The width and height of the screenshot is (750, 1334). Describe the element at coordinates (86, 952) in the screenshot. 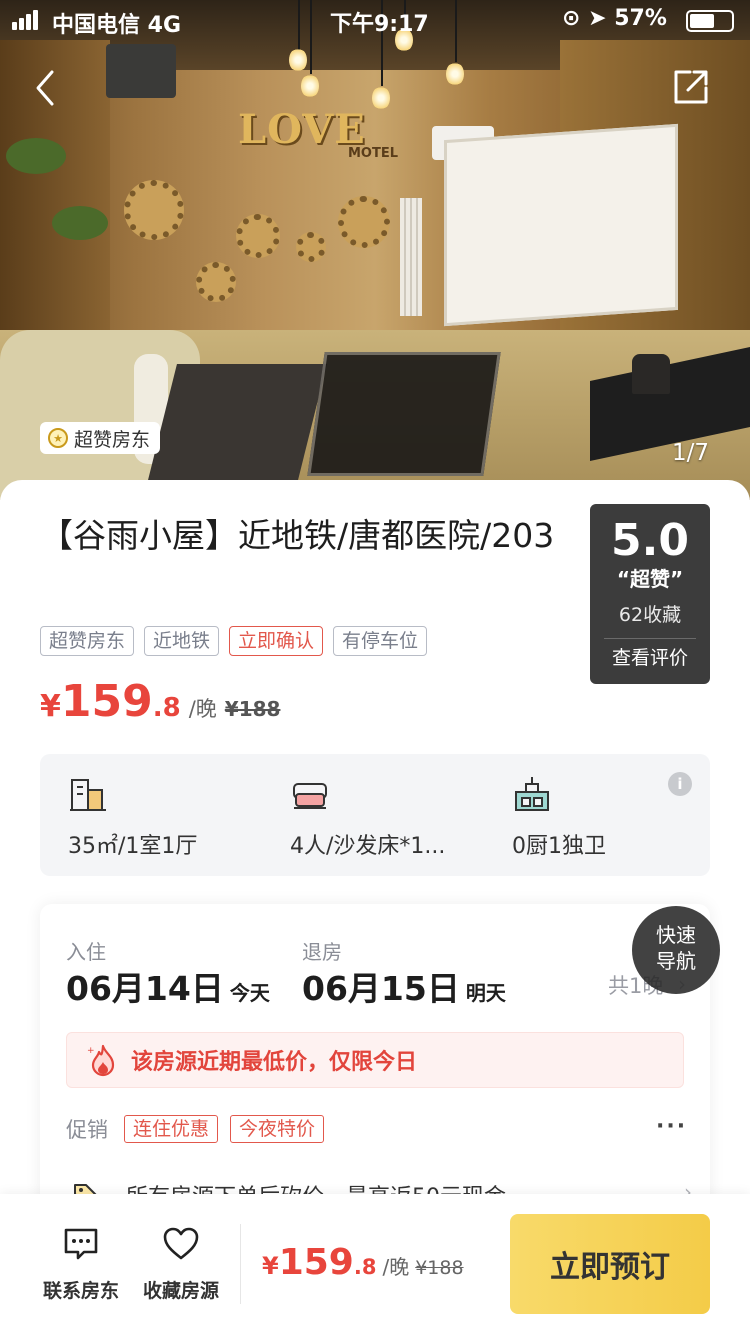

I see `checkin-label: 入住` at that location.